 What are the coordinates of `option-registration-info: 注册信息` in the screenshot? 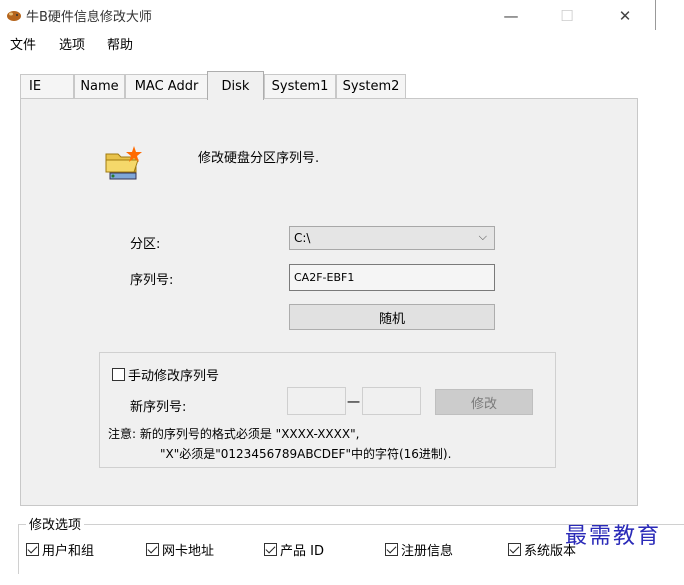 It's located at (419, 549).